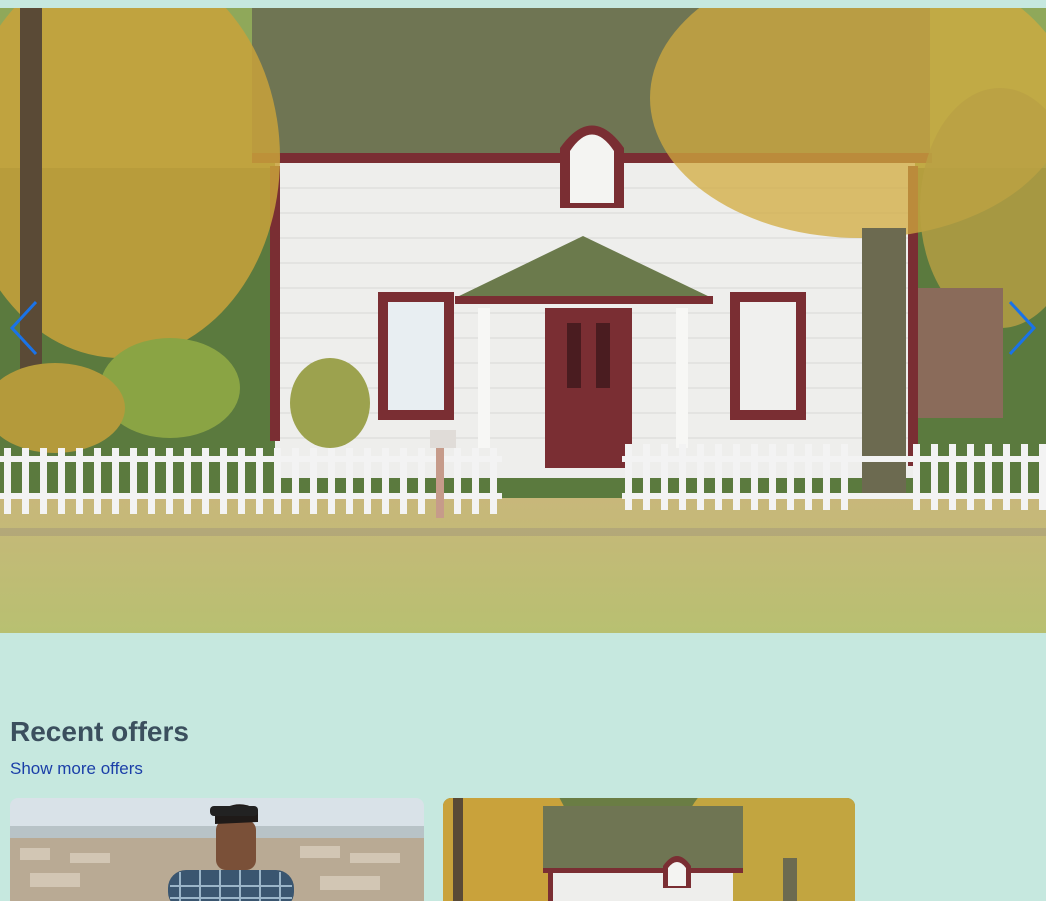 Image resolution: width=1046 pixels, height=901 pixels. What do you see at coordinates (99, 731) in the screenshot?
I see `recent-offers-heading: Recent offers` at bounding box center [99, 731].